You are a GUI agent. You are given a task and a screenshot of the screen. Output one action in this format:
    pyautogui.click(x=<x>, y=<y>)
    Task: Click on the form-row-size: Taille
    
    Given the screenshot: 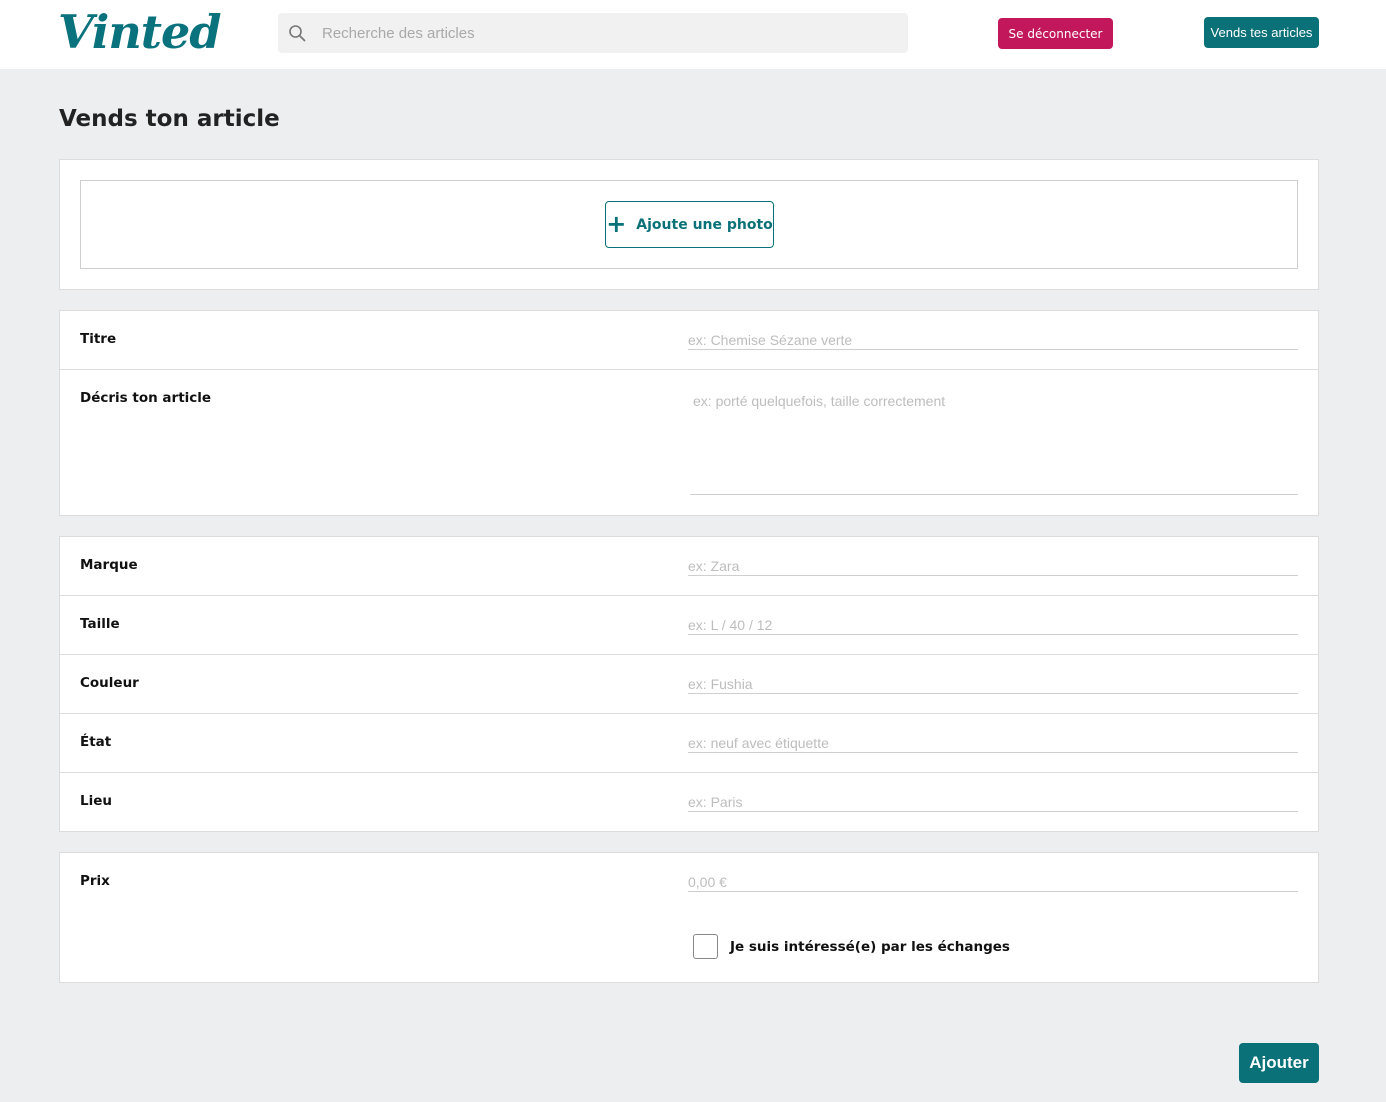 What is the action you would take?
    pyautogui.click(x=689, y=625)
    